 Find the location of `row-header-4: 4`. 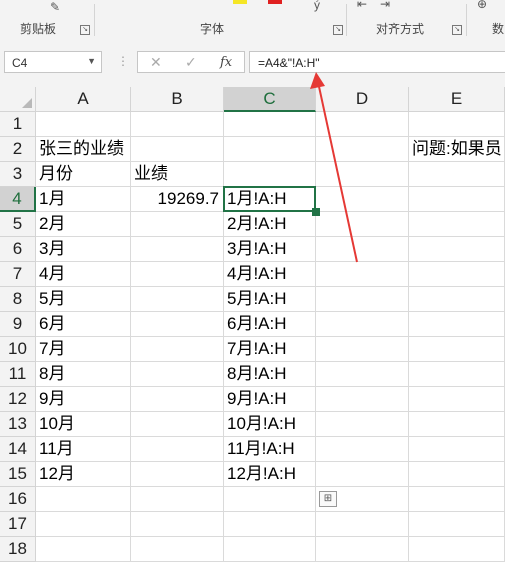

row-header-4: 4 is located at coordinates (18, 199).